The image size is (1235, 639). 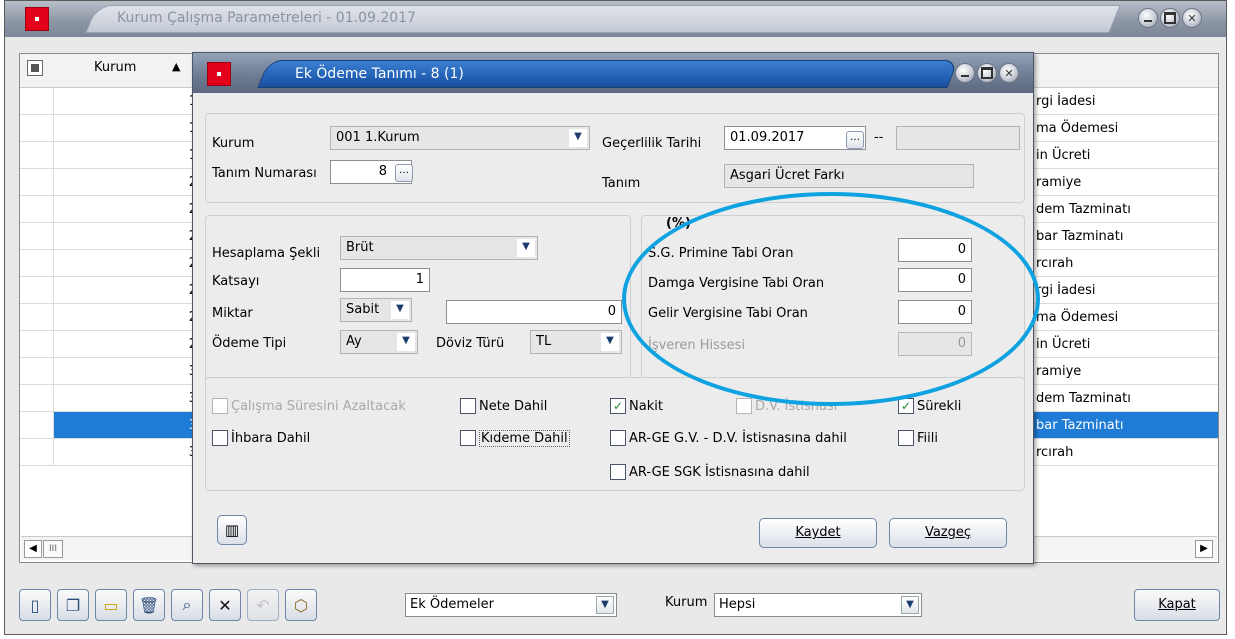 I want to click on miktar-type-select: Sabit ▼, so click(x=376, y=310).